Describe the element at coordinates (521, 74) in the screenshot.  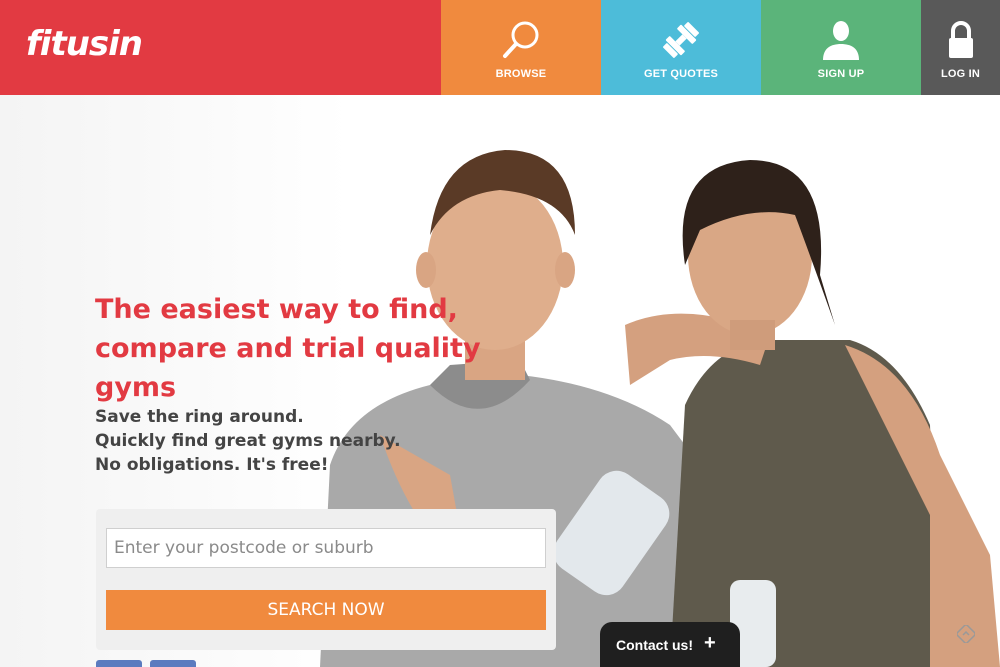
I see `nav-browse-label: BROWSE` at that location.